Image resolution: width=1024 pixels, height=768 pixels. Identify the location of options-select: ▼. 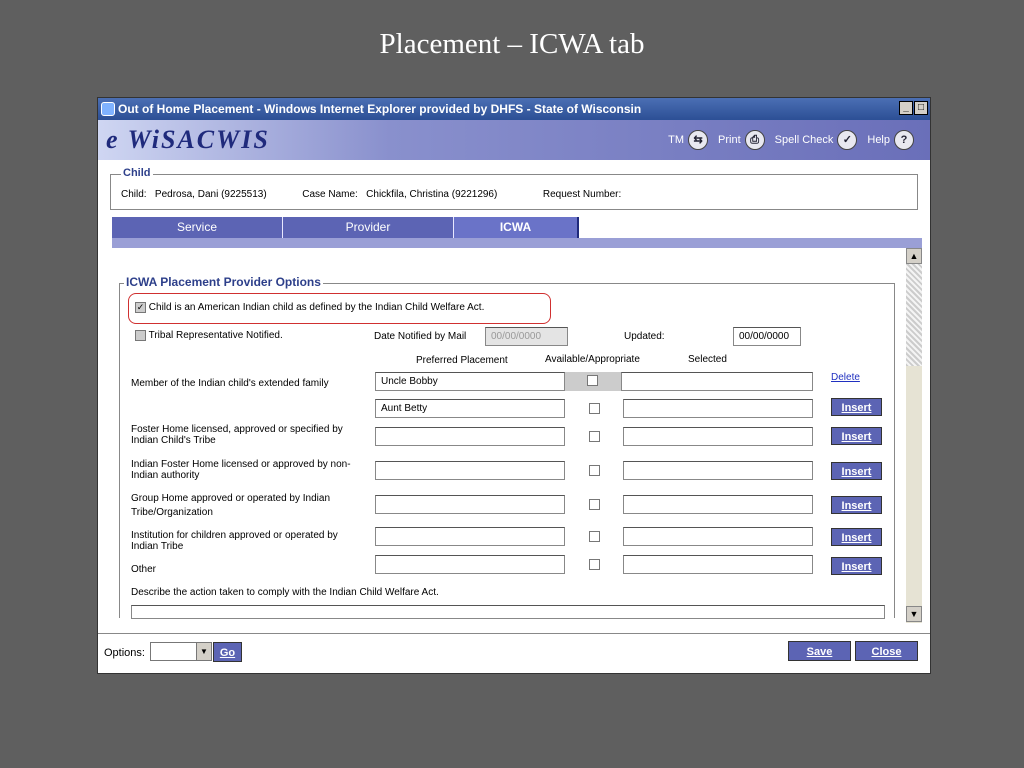
(181, 651).